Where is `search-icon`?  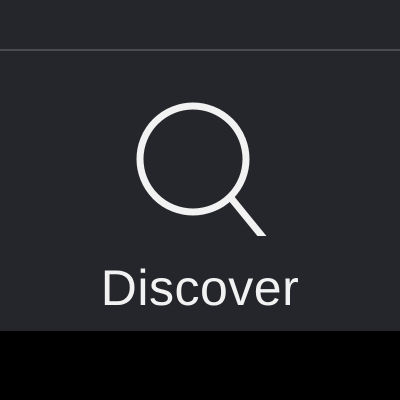 search-icon is located at coordinates (210, 161).